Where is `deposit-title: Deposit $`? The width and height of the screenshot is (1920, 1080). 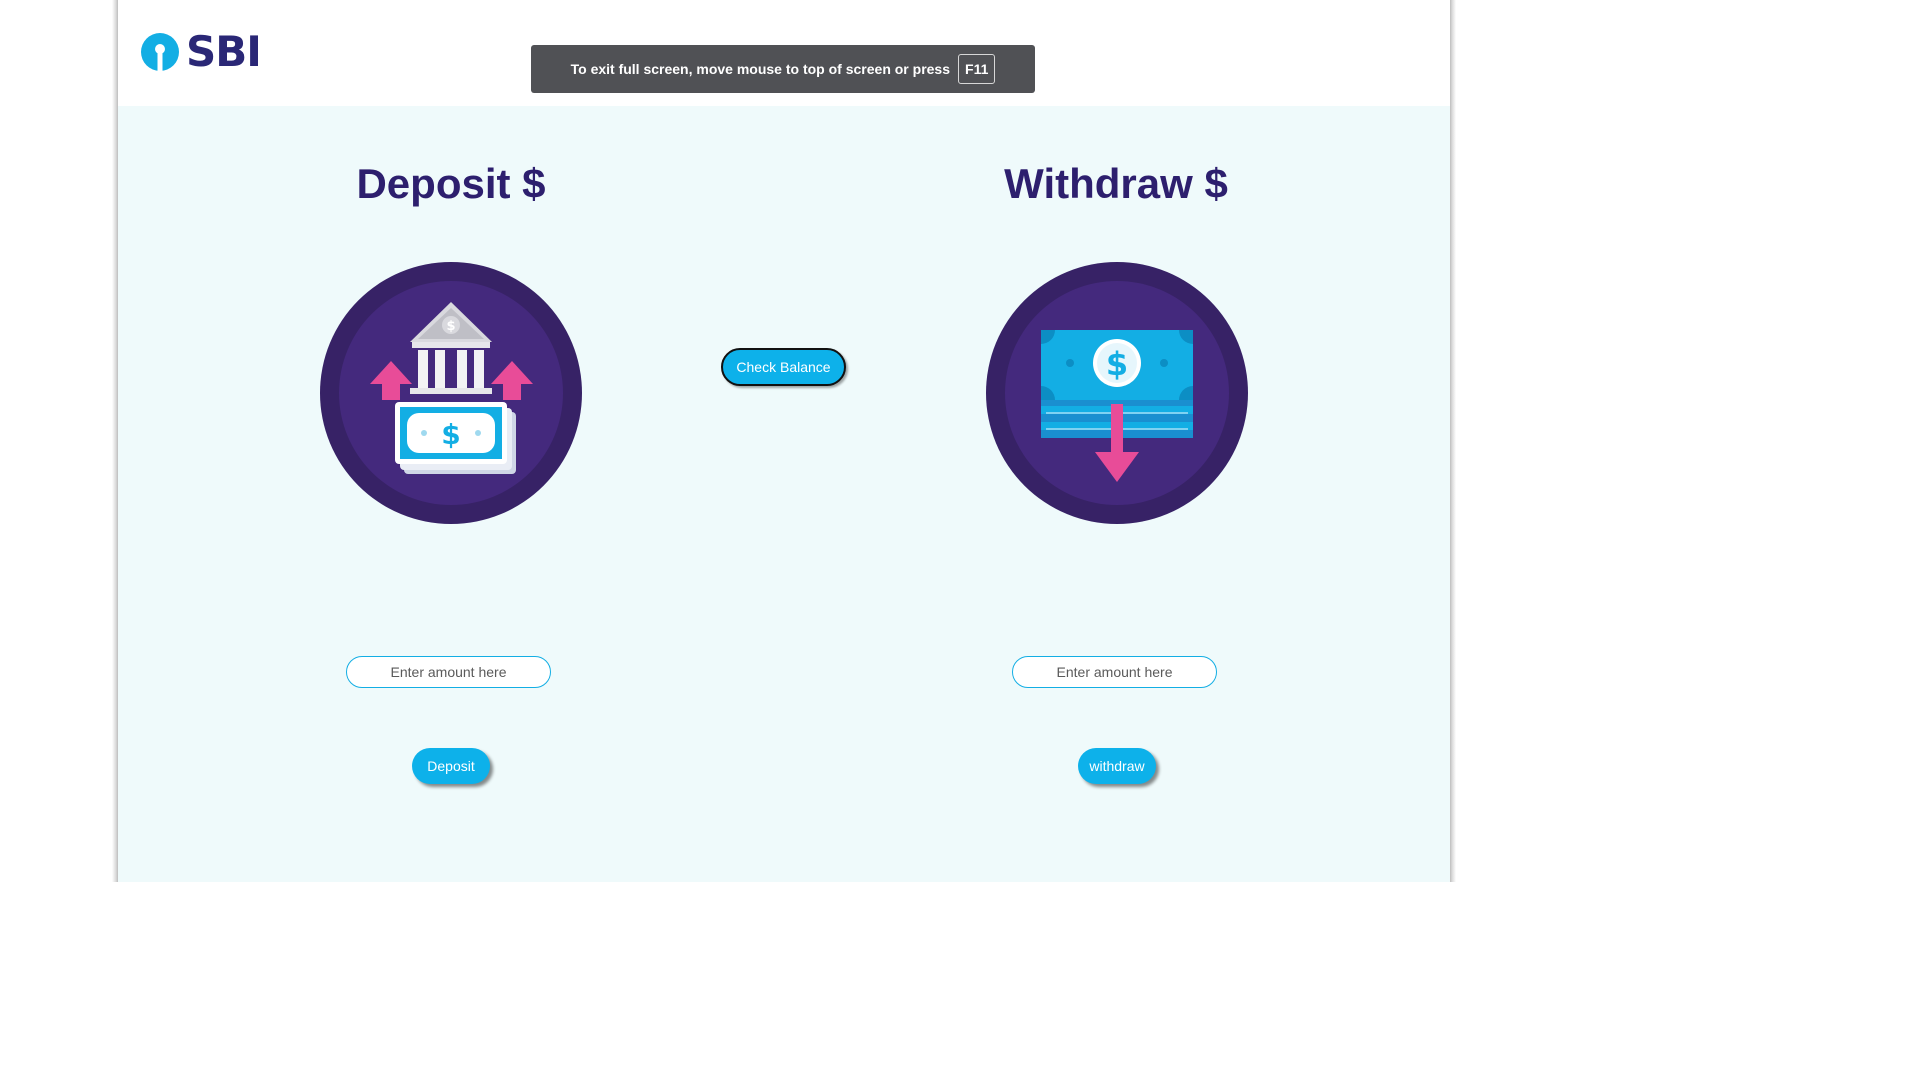
deposit-title: Deposit $ is located at coordinates (451, 183).